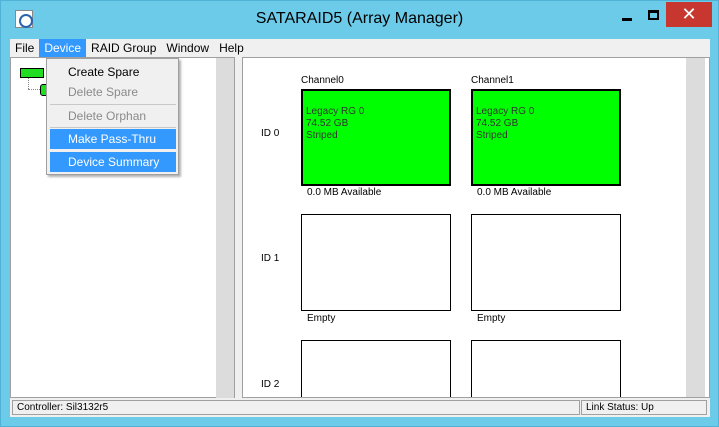 The height and width of the screenshot is (427, 719). Describe the element at coordinates (270, 133) in the screenshot. I see `row-label: ID 0` at that location.